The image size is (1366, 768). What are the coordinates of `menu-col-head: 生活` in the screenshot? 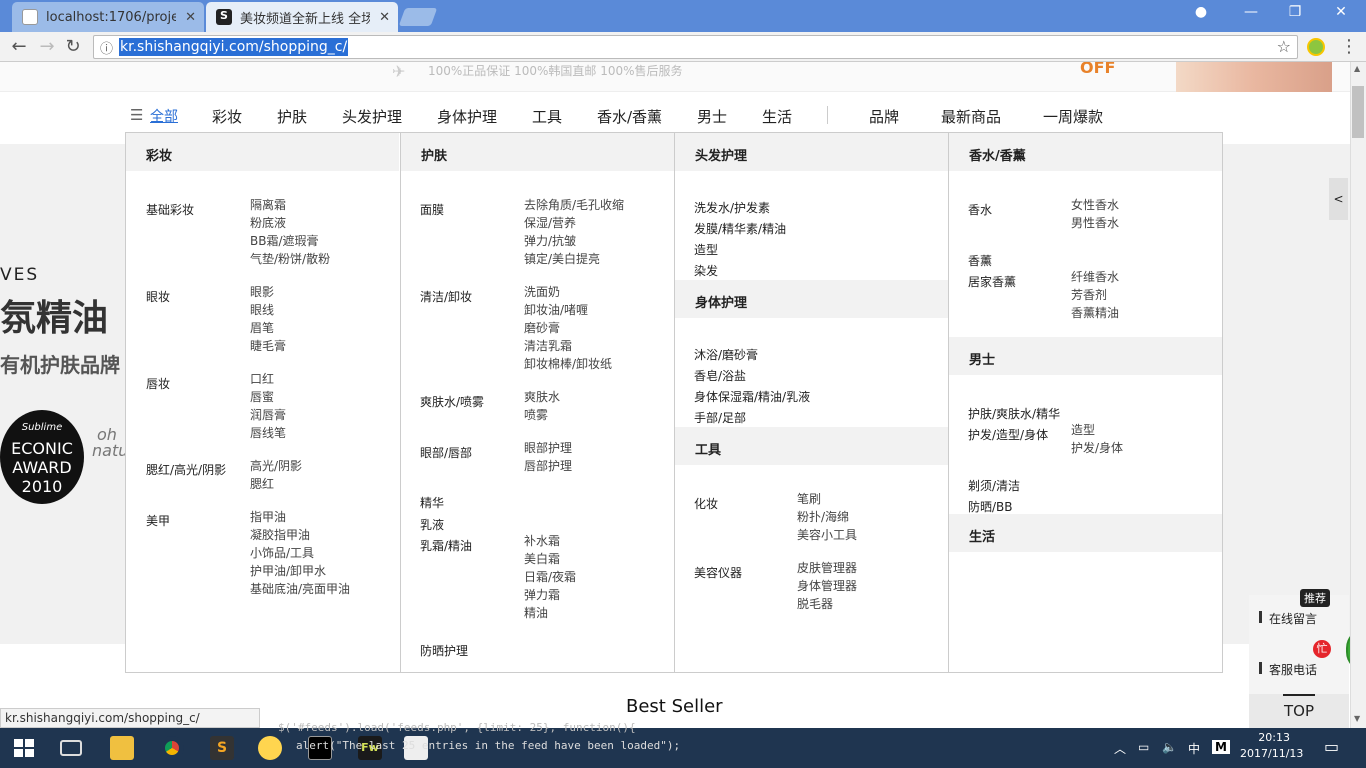 It's located at (1085, 533).